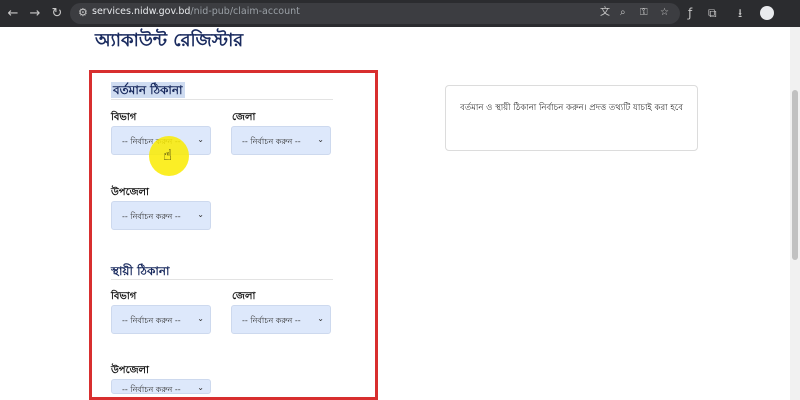 The image size is (800, 400). I want to click on password-key-icon: ⚿, so click(644, 13).